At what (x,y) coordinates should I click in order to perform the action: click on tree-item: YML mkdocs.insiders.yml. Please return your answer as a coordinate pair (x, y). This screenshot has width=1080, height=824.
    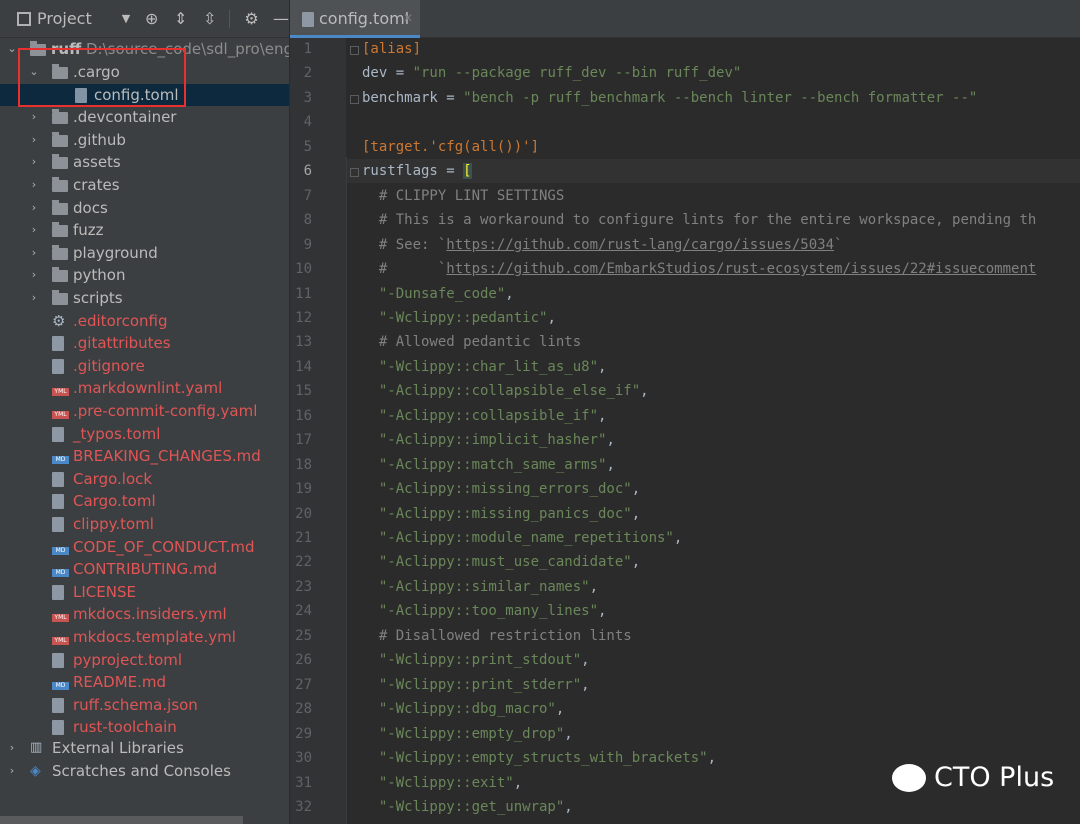
    Looking at the image, I should click on (144, 614).